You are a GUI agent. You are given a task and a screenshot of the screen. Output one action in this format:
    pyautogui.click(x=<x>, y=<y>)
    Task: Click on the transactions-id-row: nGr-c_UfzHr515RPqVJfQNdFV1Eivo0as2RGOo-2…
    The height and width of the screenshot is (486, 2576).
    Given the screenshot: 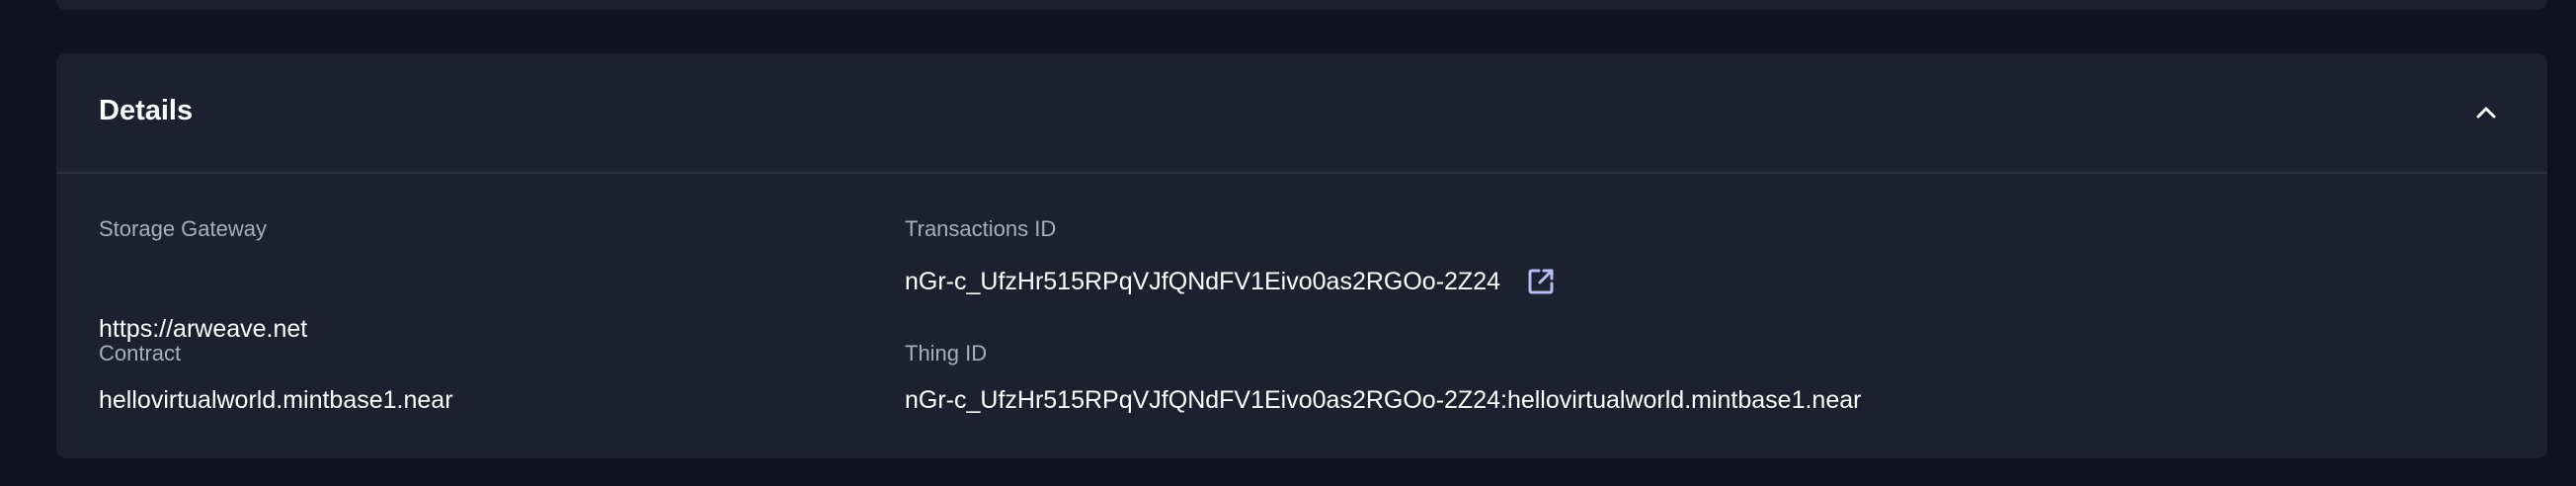 What is the action you would take?
    pyautogui.click(x=1231, y=282)
    